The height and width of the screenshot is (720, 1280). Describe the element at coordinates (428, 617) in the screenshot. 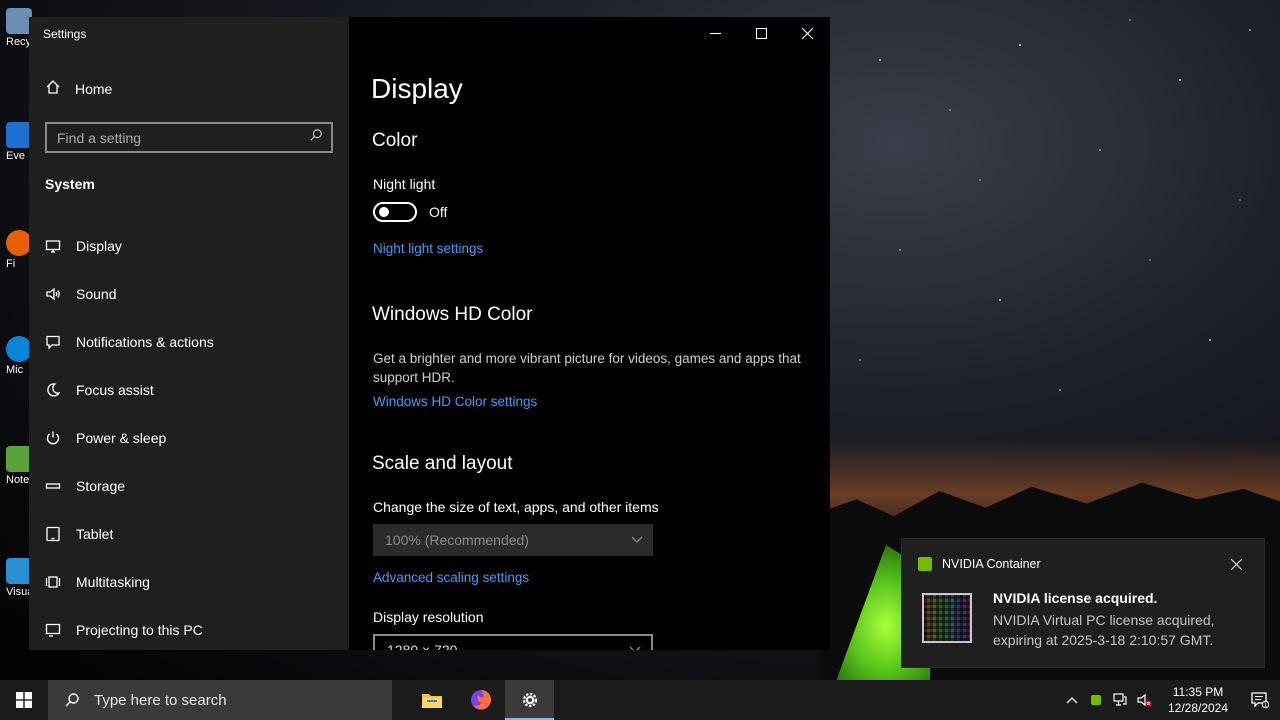

I see `resolution-label: Display resolution` at that location.